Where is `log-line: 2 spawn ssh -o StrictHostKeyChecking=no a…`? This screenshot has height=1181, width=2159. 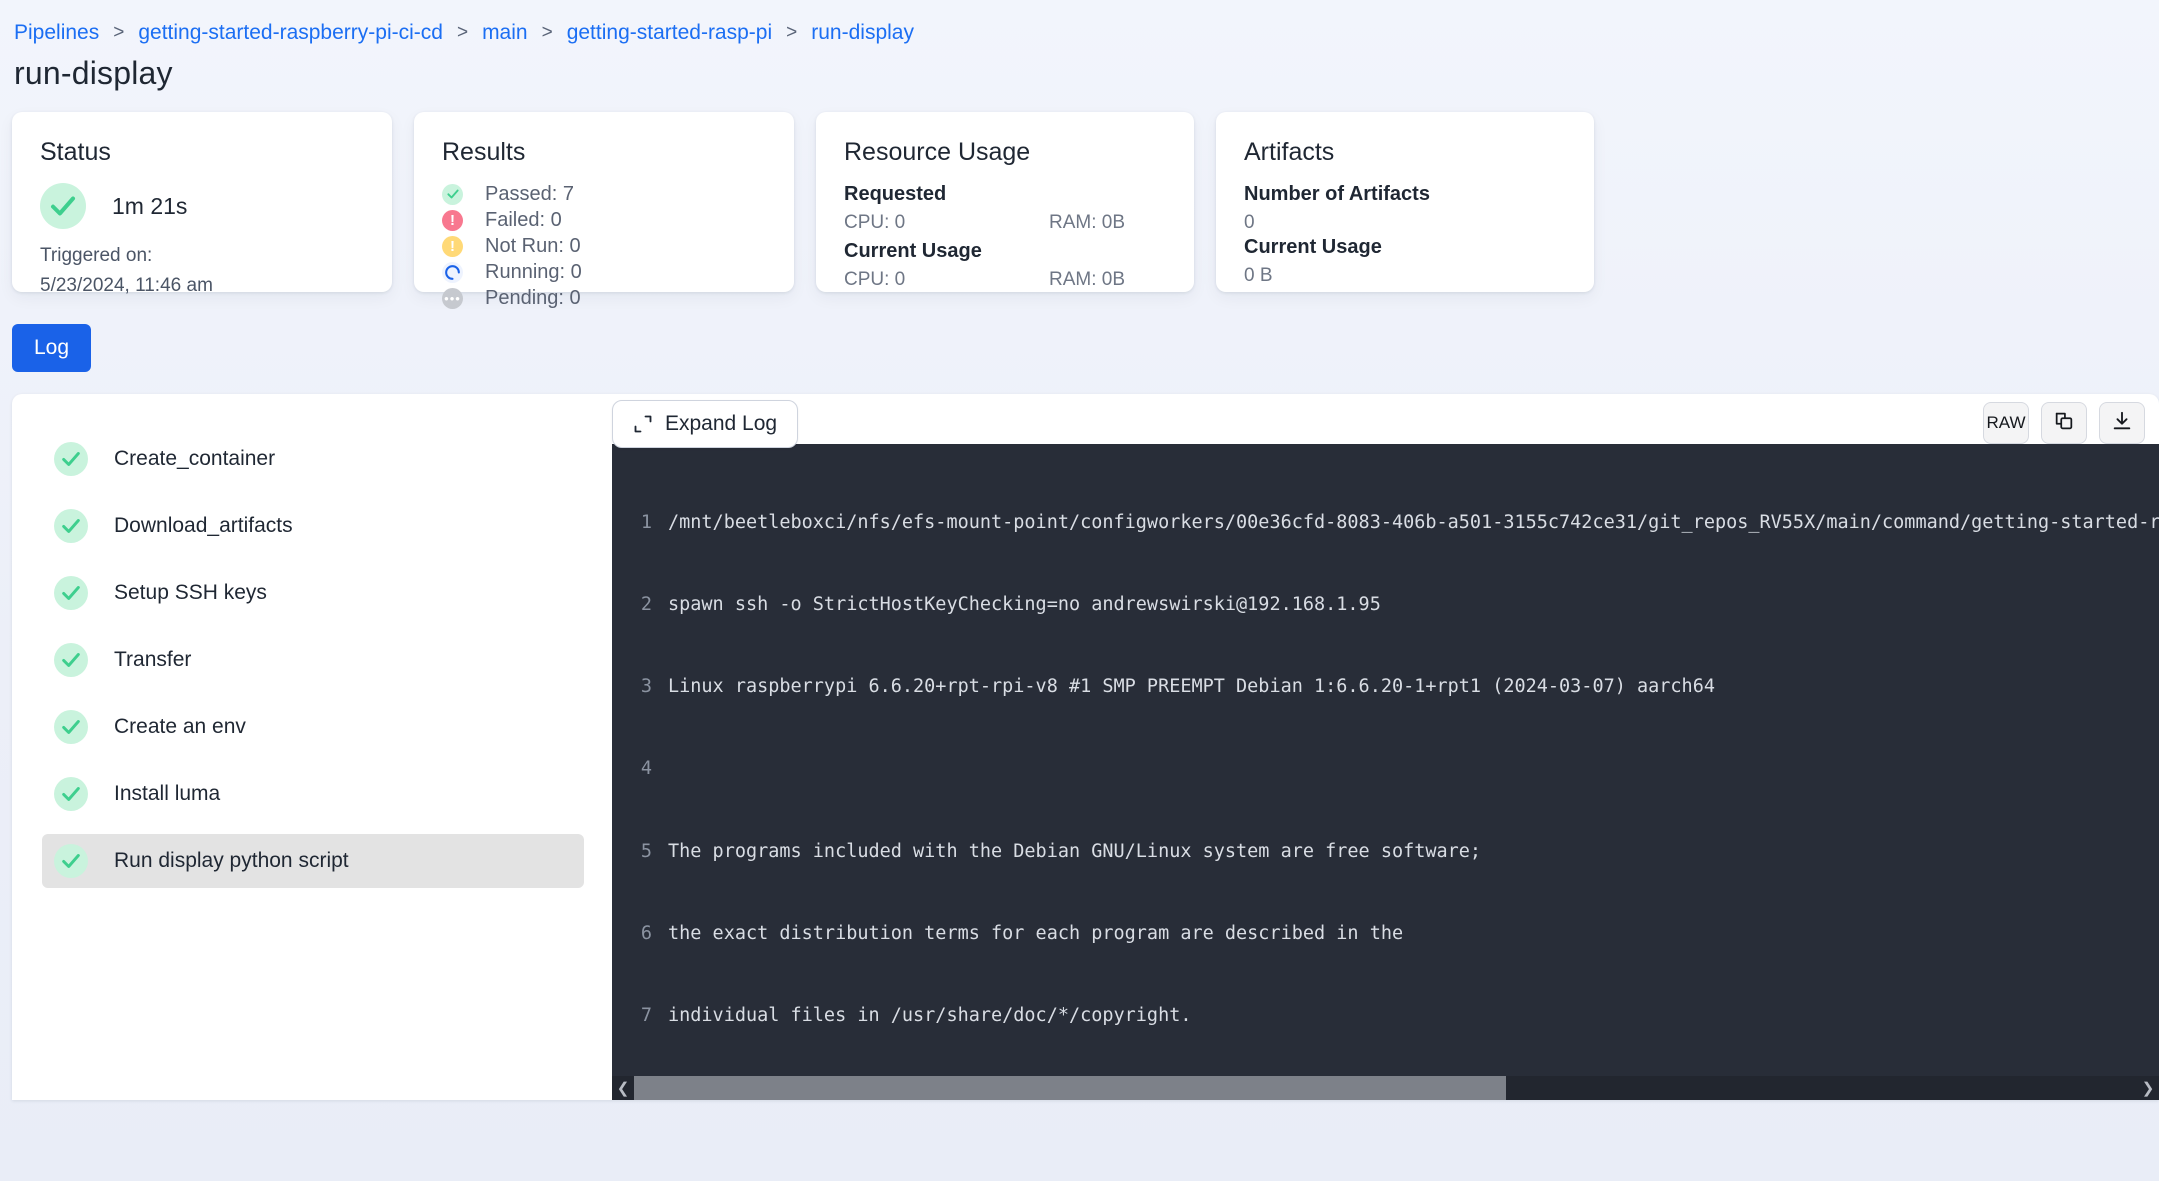 log-line: 2 spawn ssh -o StrictHostKeyChecking=no a… is located at coordinates (1385, 604).